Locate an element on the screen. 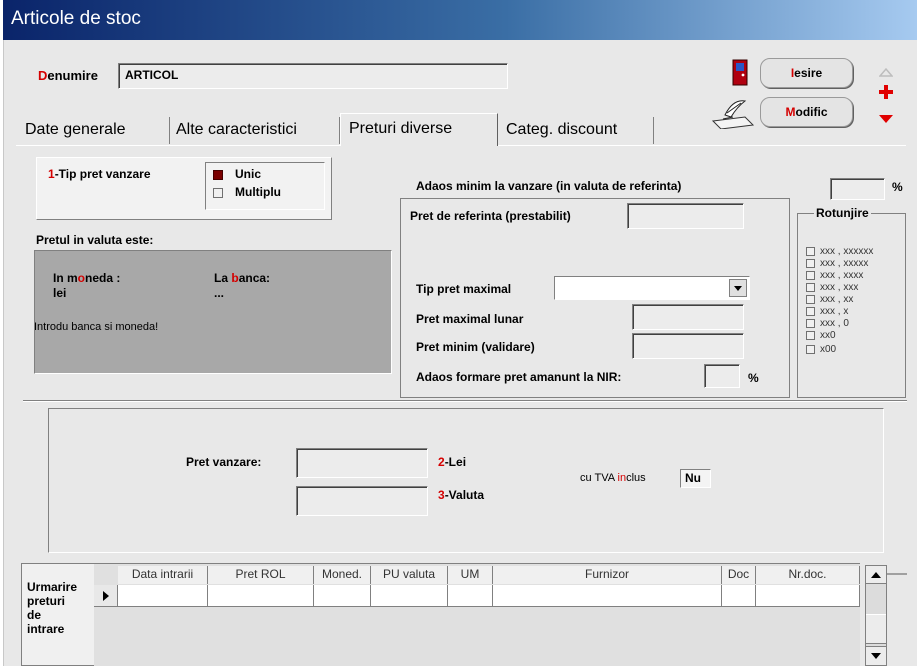 The height and width of the screenshot is (668, 917). pret-referinta-field is located at coordinates (685, 216).